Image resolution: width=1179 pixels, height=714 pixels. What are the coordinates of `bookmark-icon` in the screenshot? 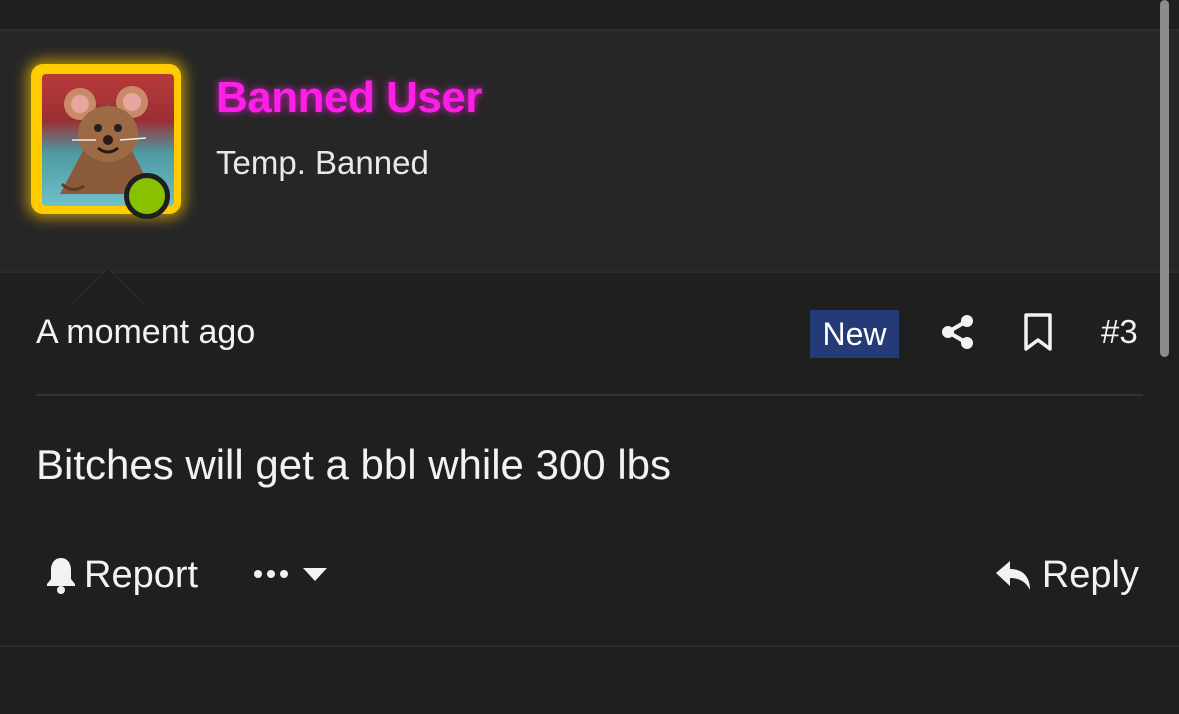 It's located at (1038, 332).